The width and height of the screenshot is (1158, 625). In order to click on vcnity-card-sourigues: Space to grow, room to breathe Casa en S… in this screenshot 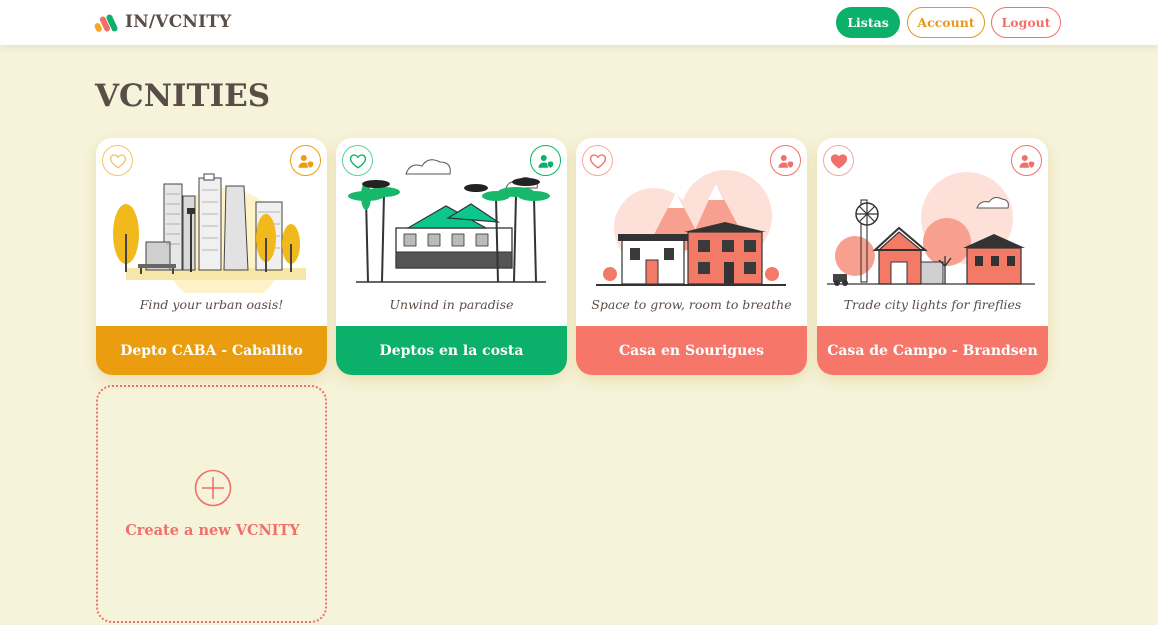, I will do `click(691, 256)`.